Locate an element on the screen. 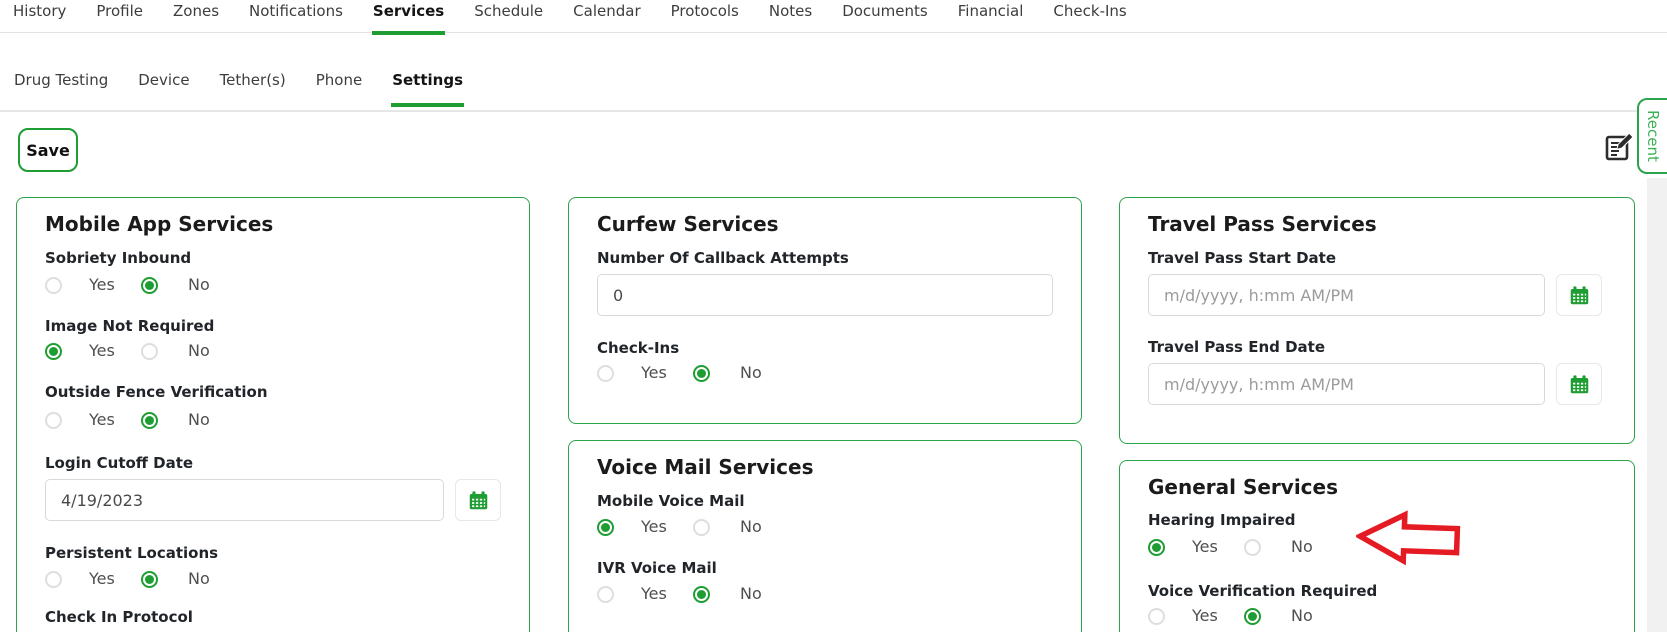 Image resolution: width=1667 pixels, height=632 pixels. tab-check-ins: Check-Ins is located at coordinates (1089, 17).